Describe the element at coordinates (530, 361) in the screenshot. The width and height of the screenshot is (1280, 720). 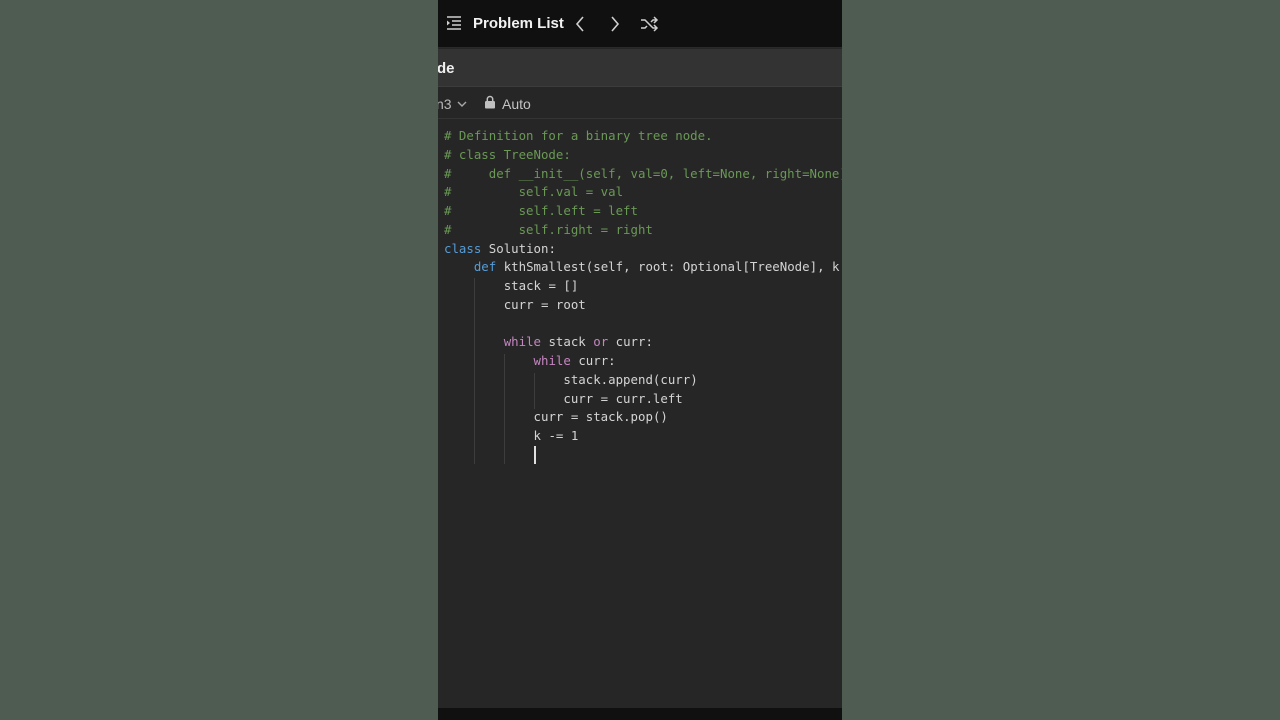
I see `code-line: while curr:` at that location.